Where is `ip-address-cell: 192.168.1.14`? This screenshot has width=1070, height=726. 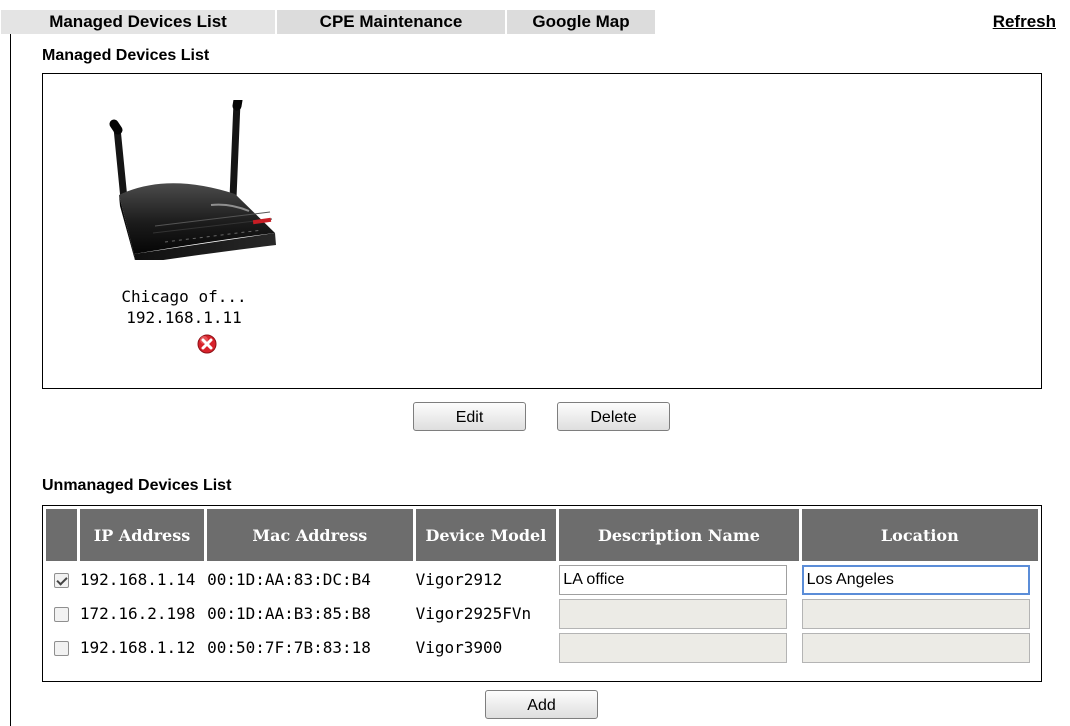 ip-address-cell: 192.168.1.14 is located at coordinates (137, 579).